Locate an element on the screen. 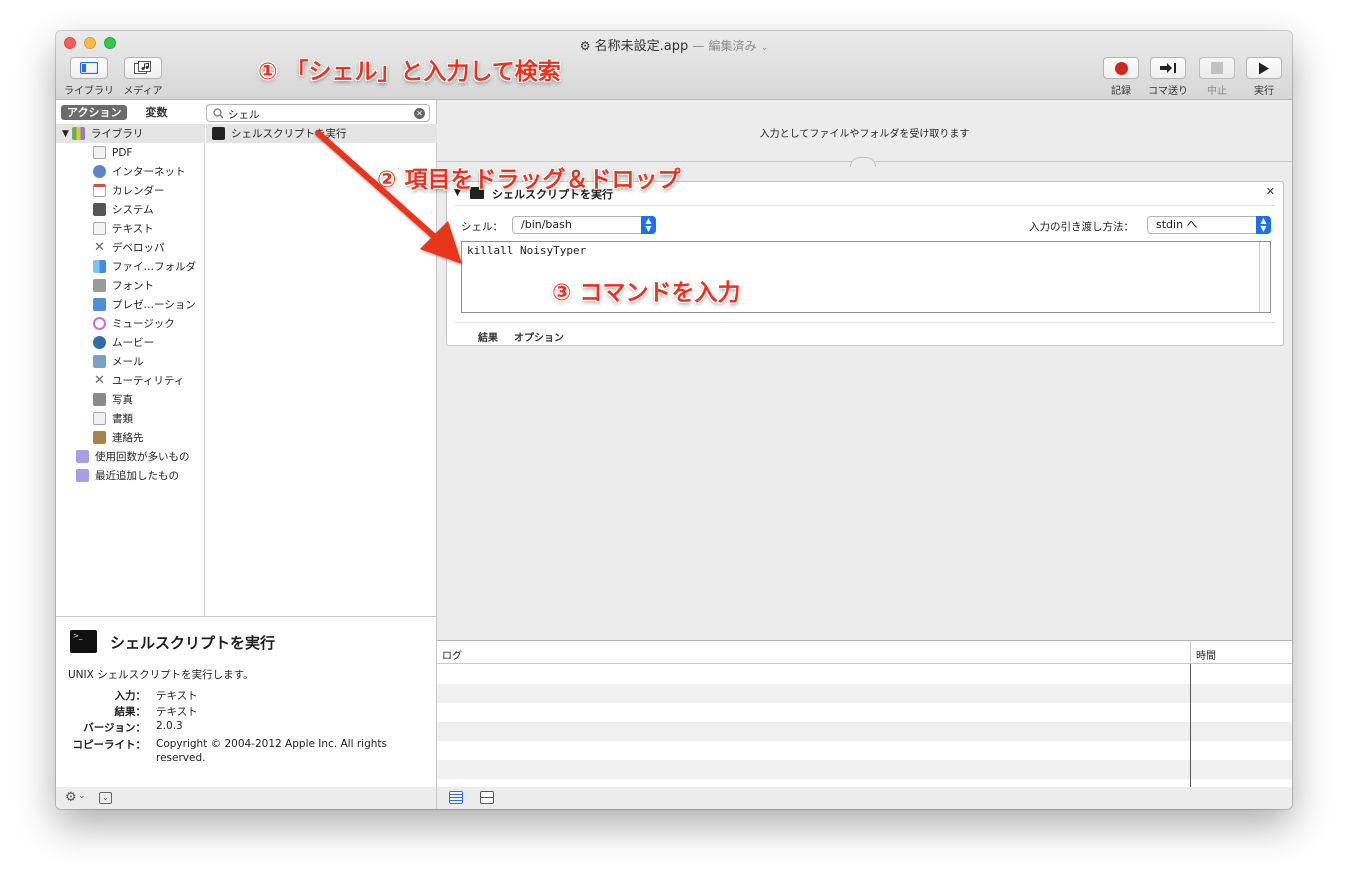 This screenshot has height=889, width=1348. disclosure-triangle-icon: ▼ is located at coordinates (65, 134).